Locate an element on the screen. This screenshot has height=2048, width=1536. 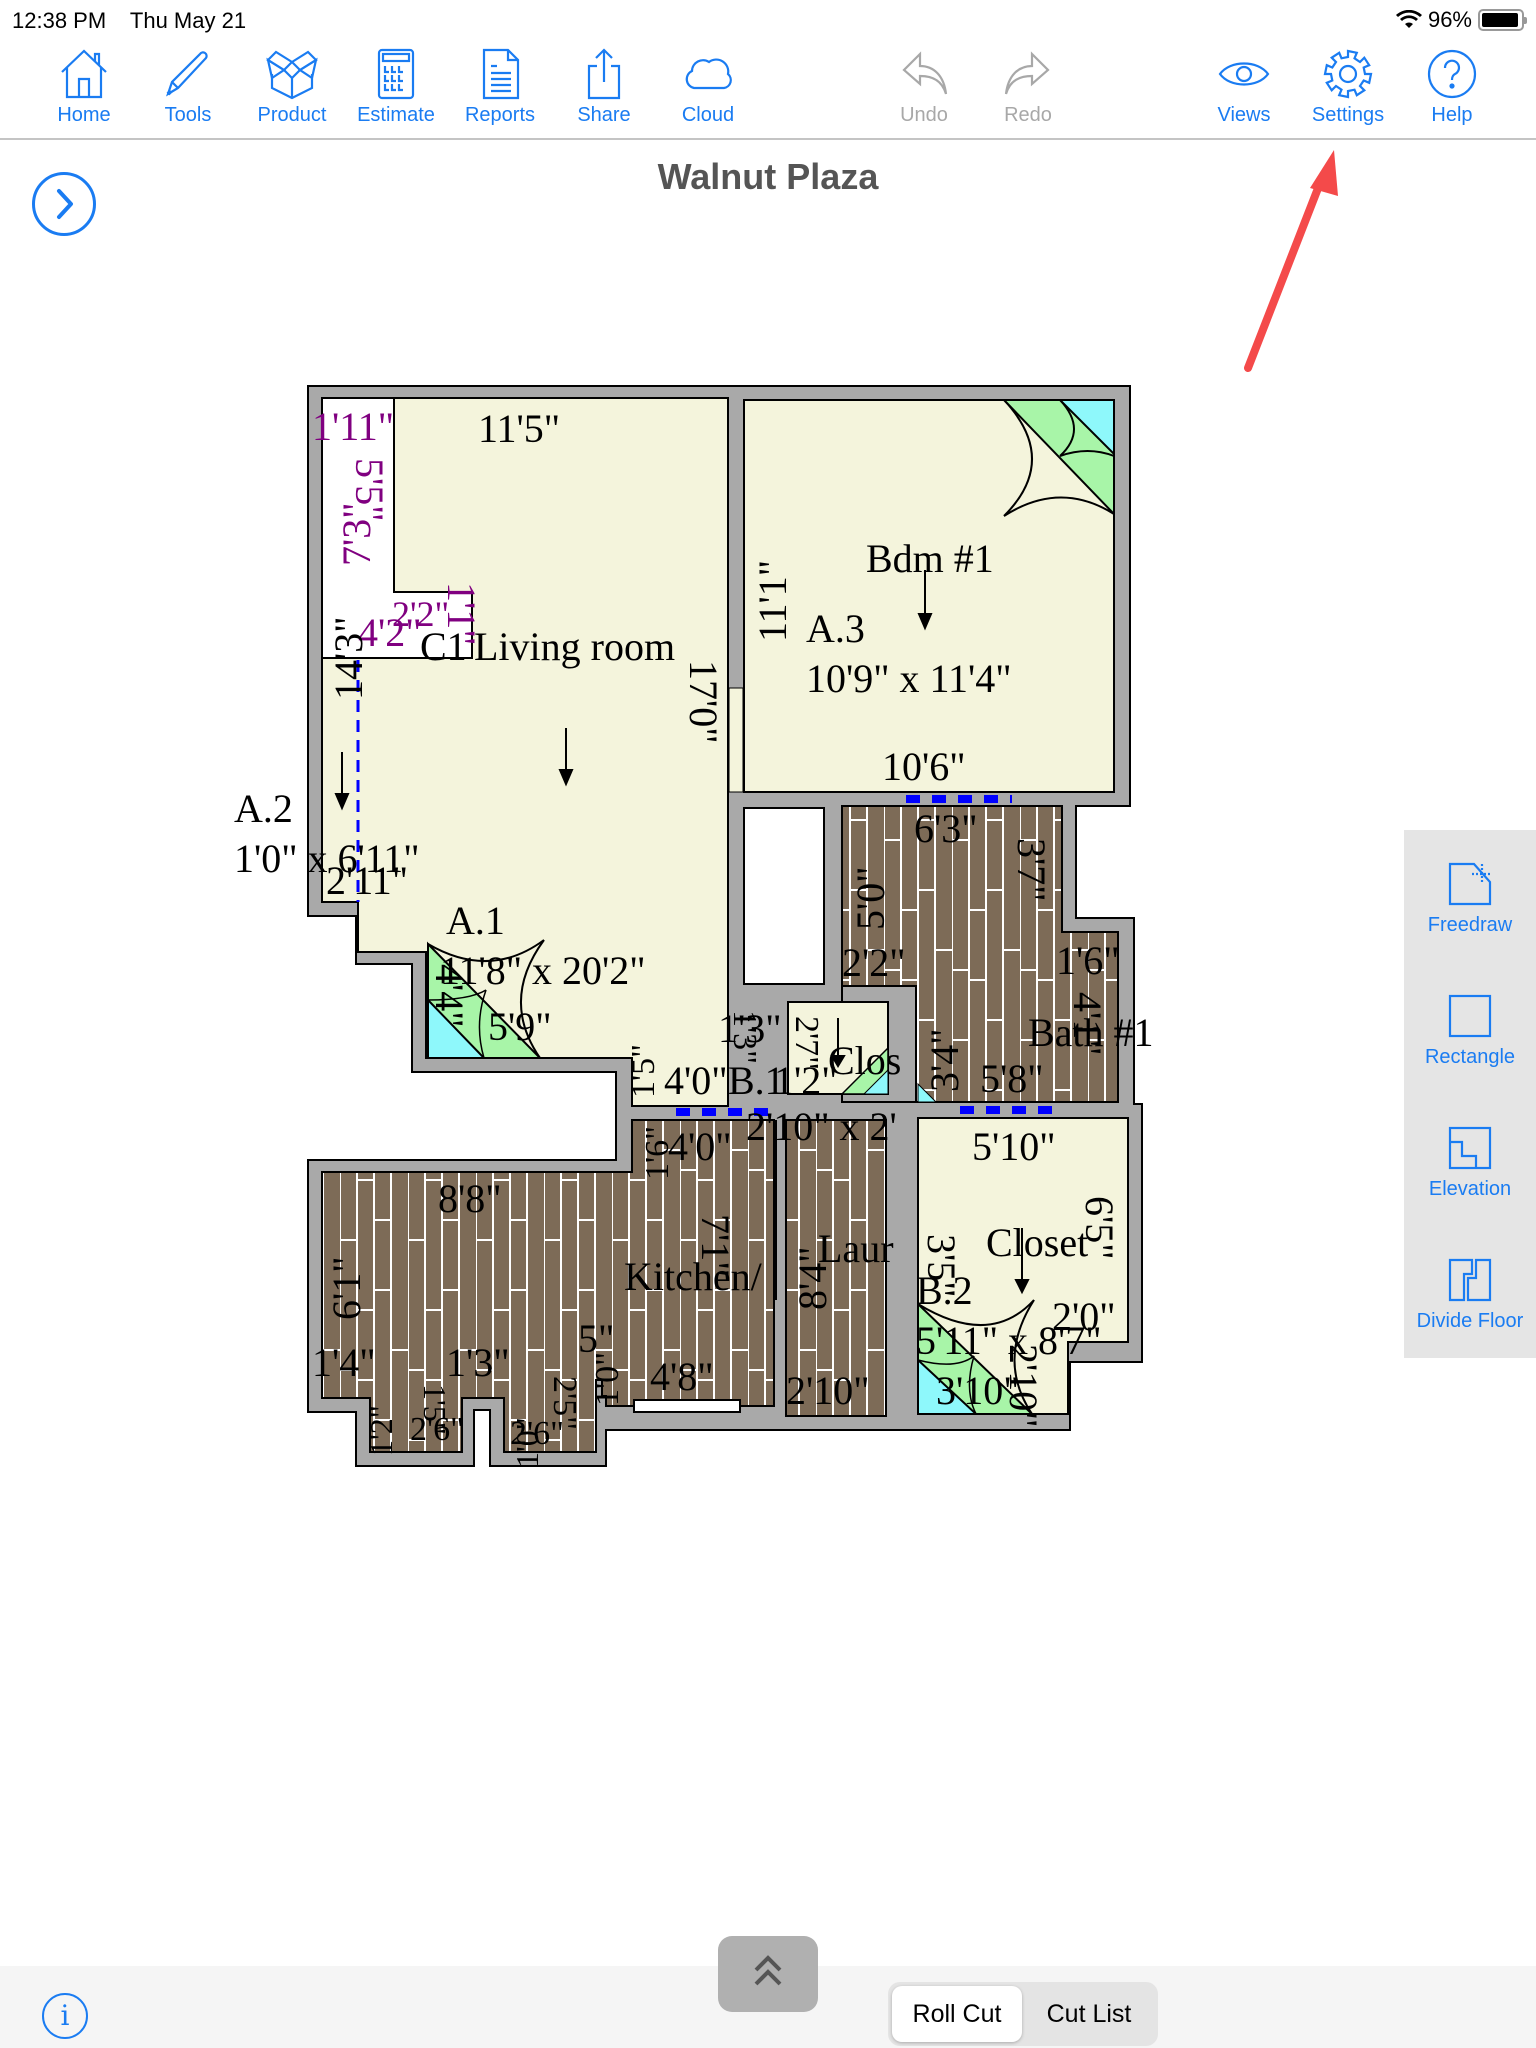
undo-label: Undo is located at coordinates (924, 115).